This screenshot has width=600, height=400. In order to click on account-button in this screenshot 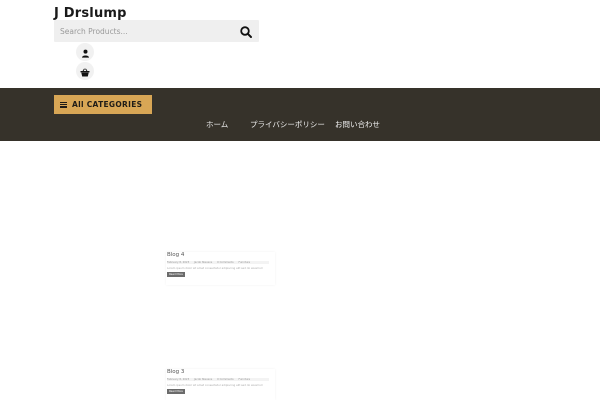, I will do `click(85, 52)`.